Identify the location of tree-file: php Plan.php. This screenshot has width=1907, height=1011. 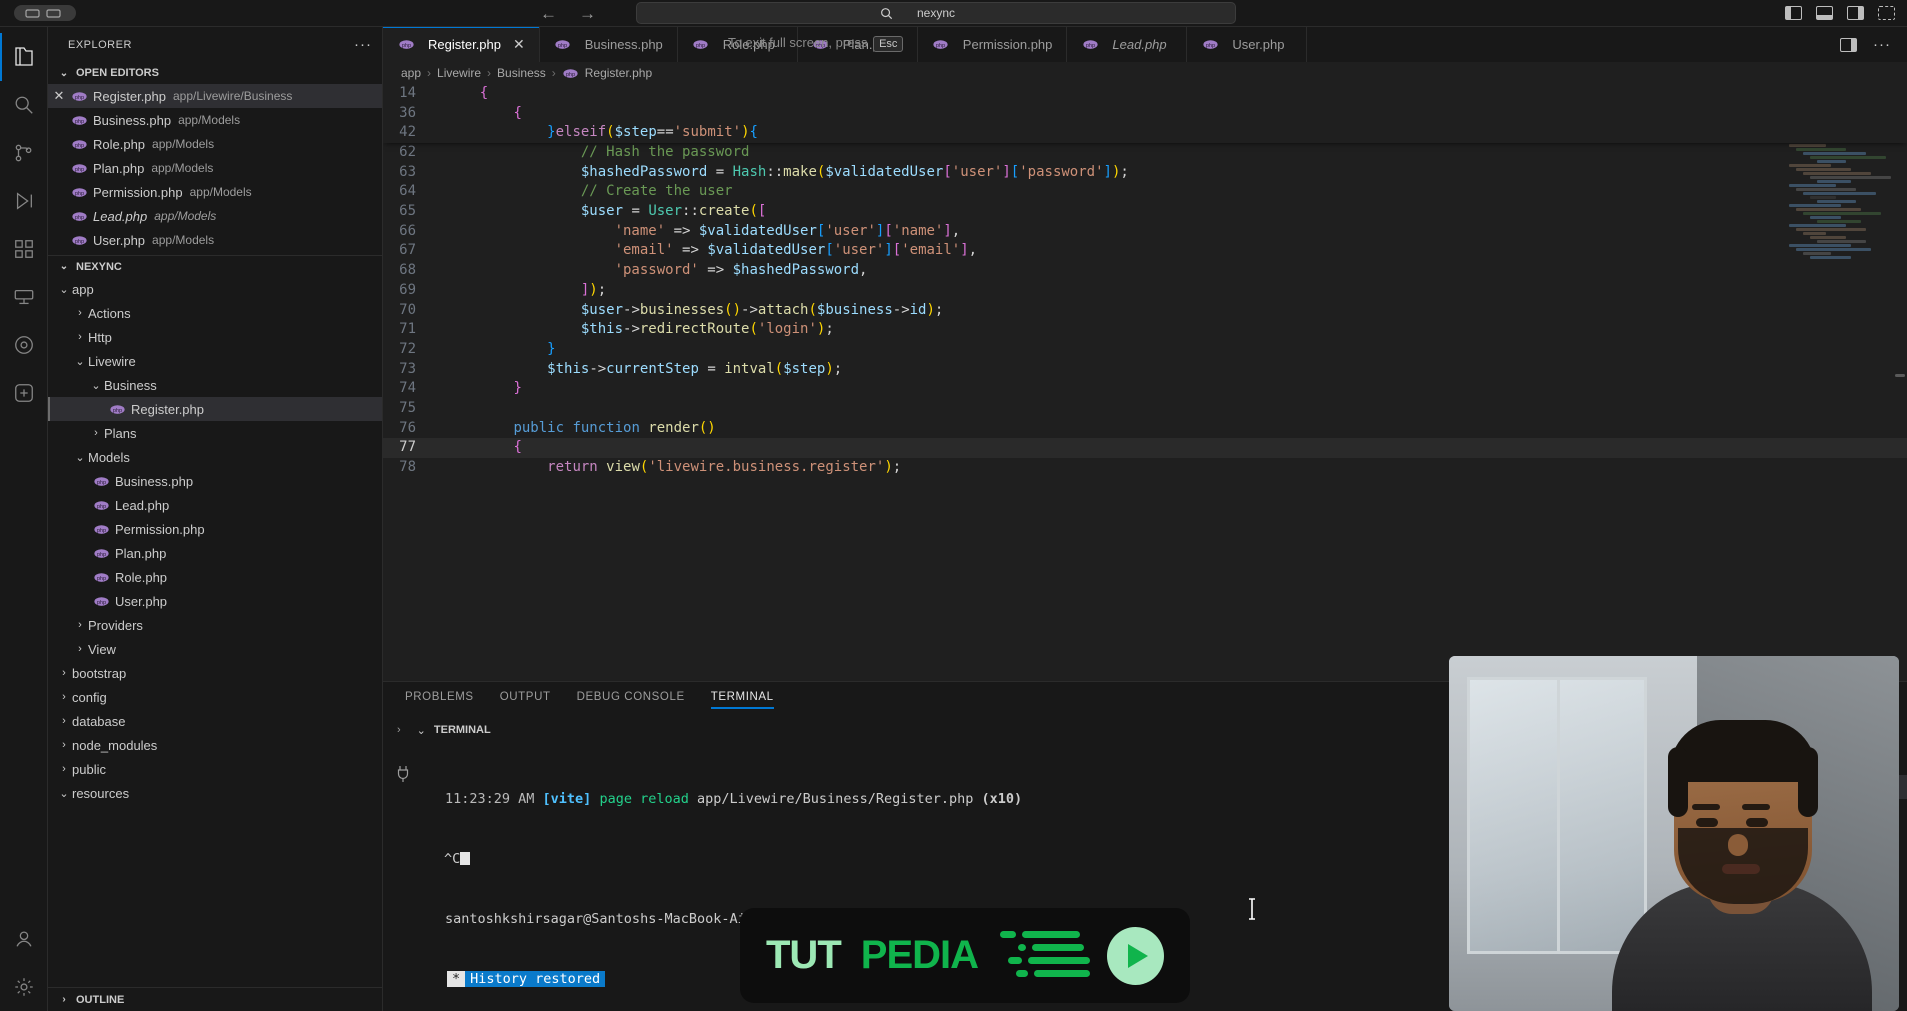
(215, 553).